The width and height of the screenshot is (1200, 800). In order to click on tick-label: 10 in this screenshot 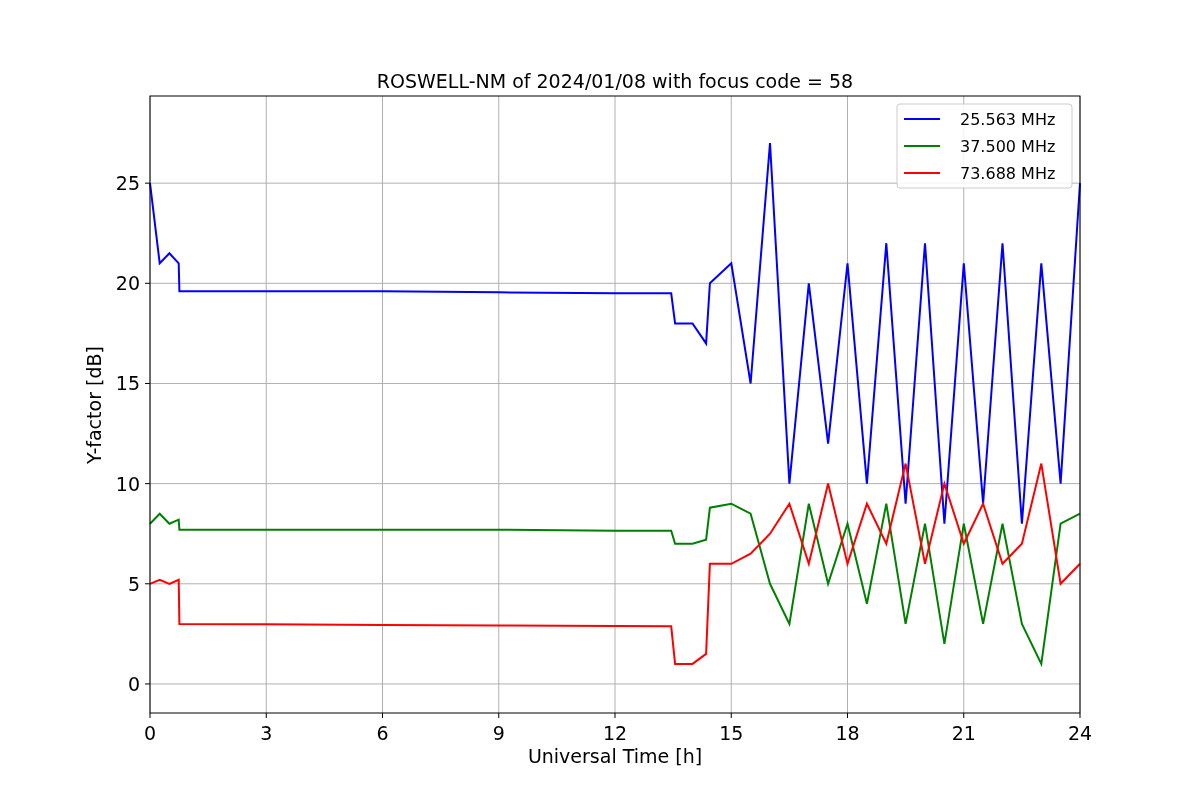, I will do `click(127, 483)`.